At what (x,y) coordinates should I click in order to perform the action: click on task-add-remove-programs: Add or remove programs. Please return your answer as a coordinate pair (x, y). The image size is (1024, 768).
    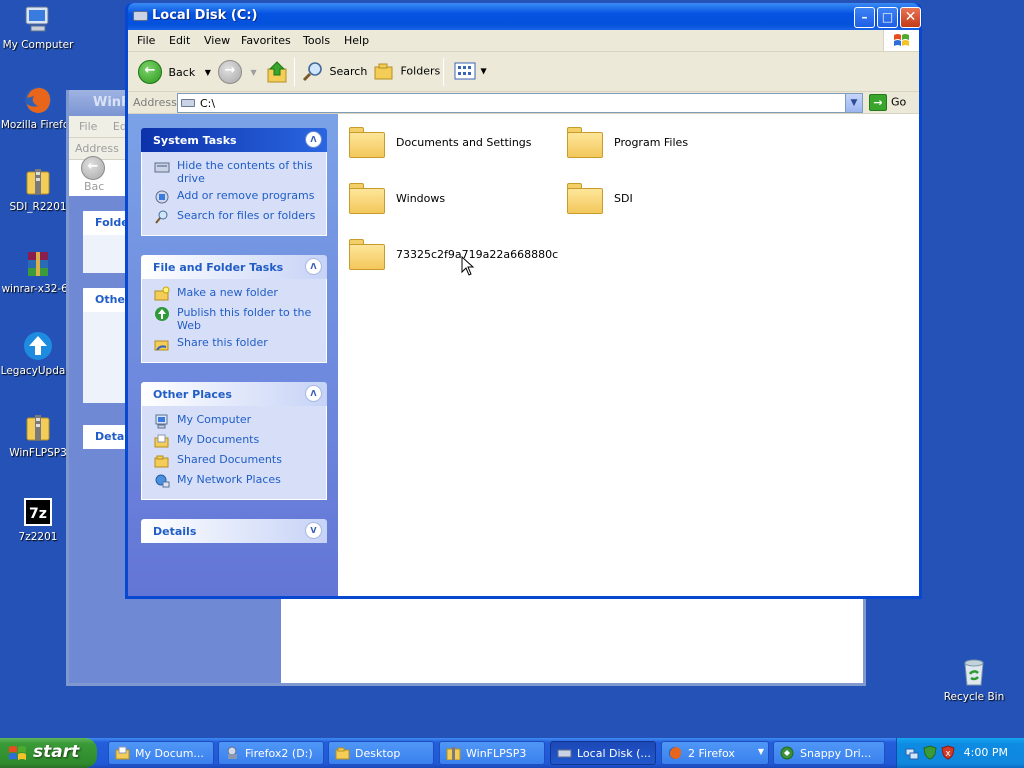
    Looking at the image, I should click on (236, 197).